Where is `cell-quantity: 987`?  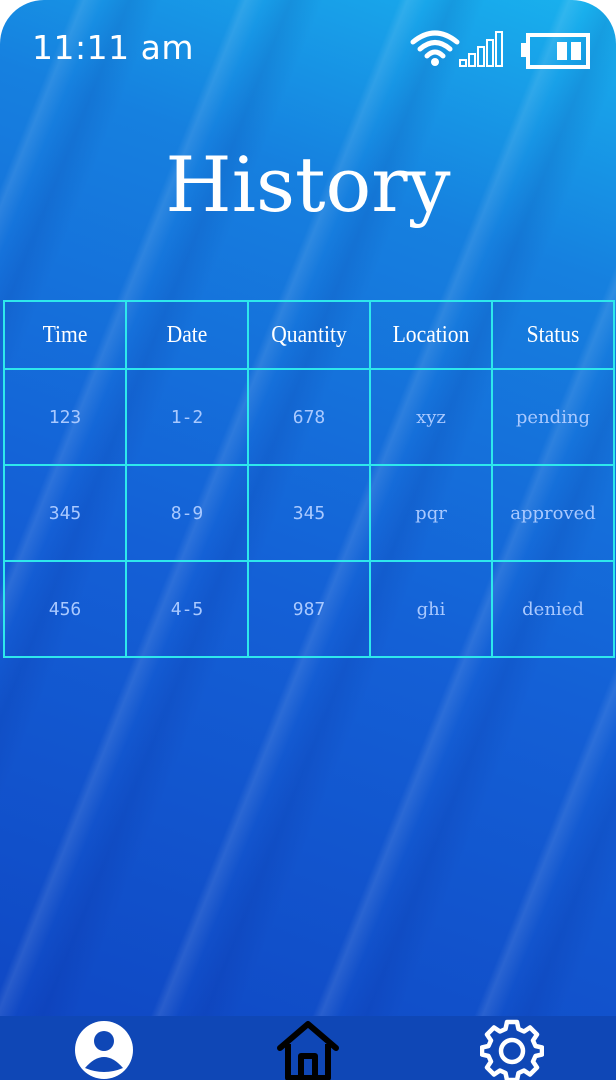 cell-quantity: 987 is located at coordinates (309, 609).